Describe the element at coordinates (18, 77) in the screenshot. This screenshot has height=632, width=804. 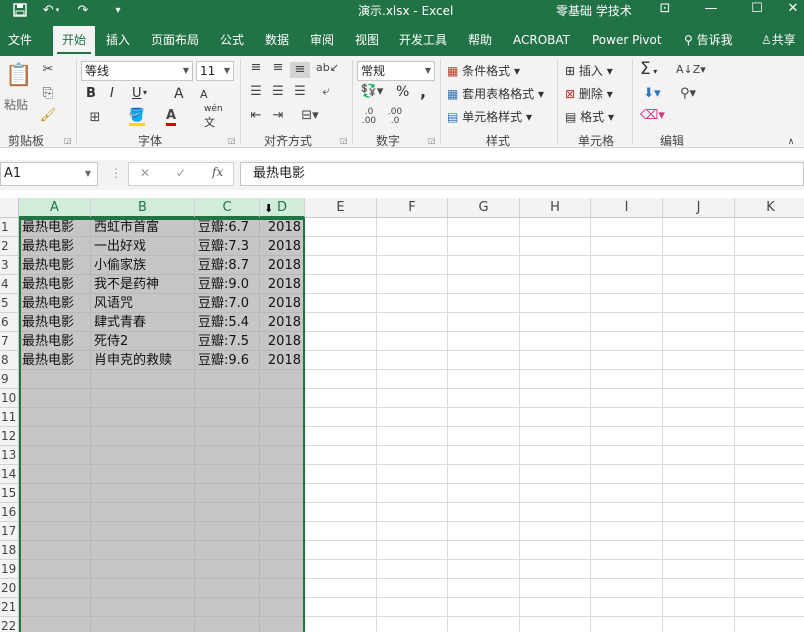
I see `paste-icon: 📋` at that location.